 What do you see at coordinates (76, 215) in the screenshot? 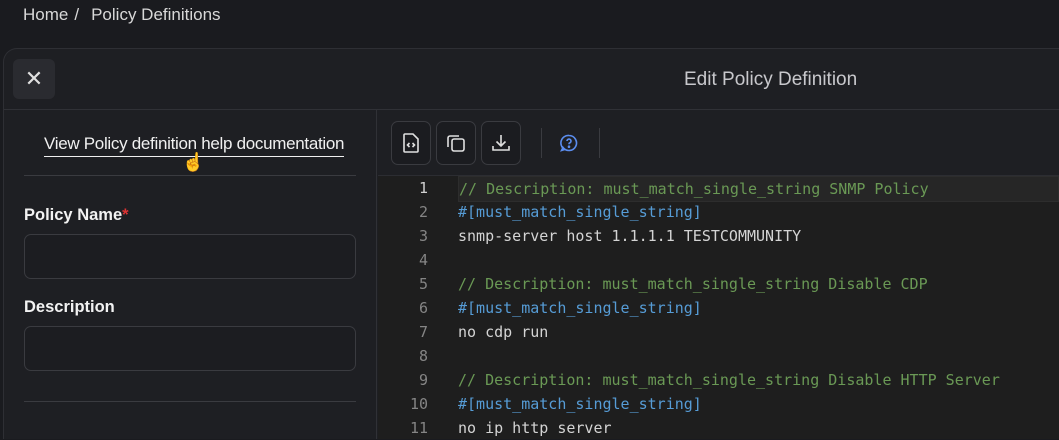
I see `policy-name-label: Policy Name*` at bounding box center [76, 215].